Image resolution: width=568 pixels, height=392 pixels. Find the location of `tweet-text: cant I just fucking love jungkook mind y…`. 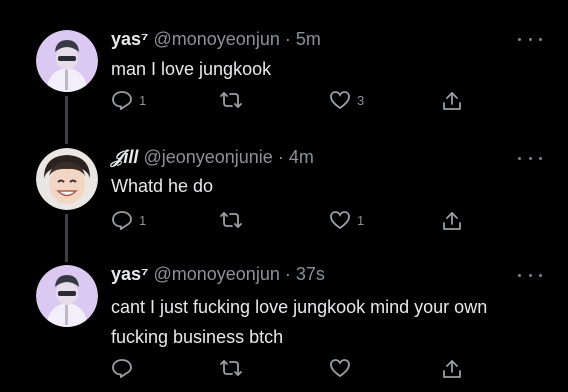

tweet-text: cant I just fucking love jungkook mind y… is located at coordinates (299, 322).